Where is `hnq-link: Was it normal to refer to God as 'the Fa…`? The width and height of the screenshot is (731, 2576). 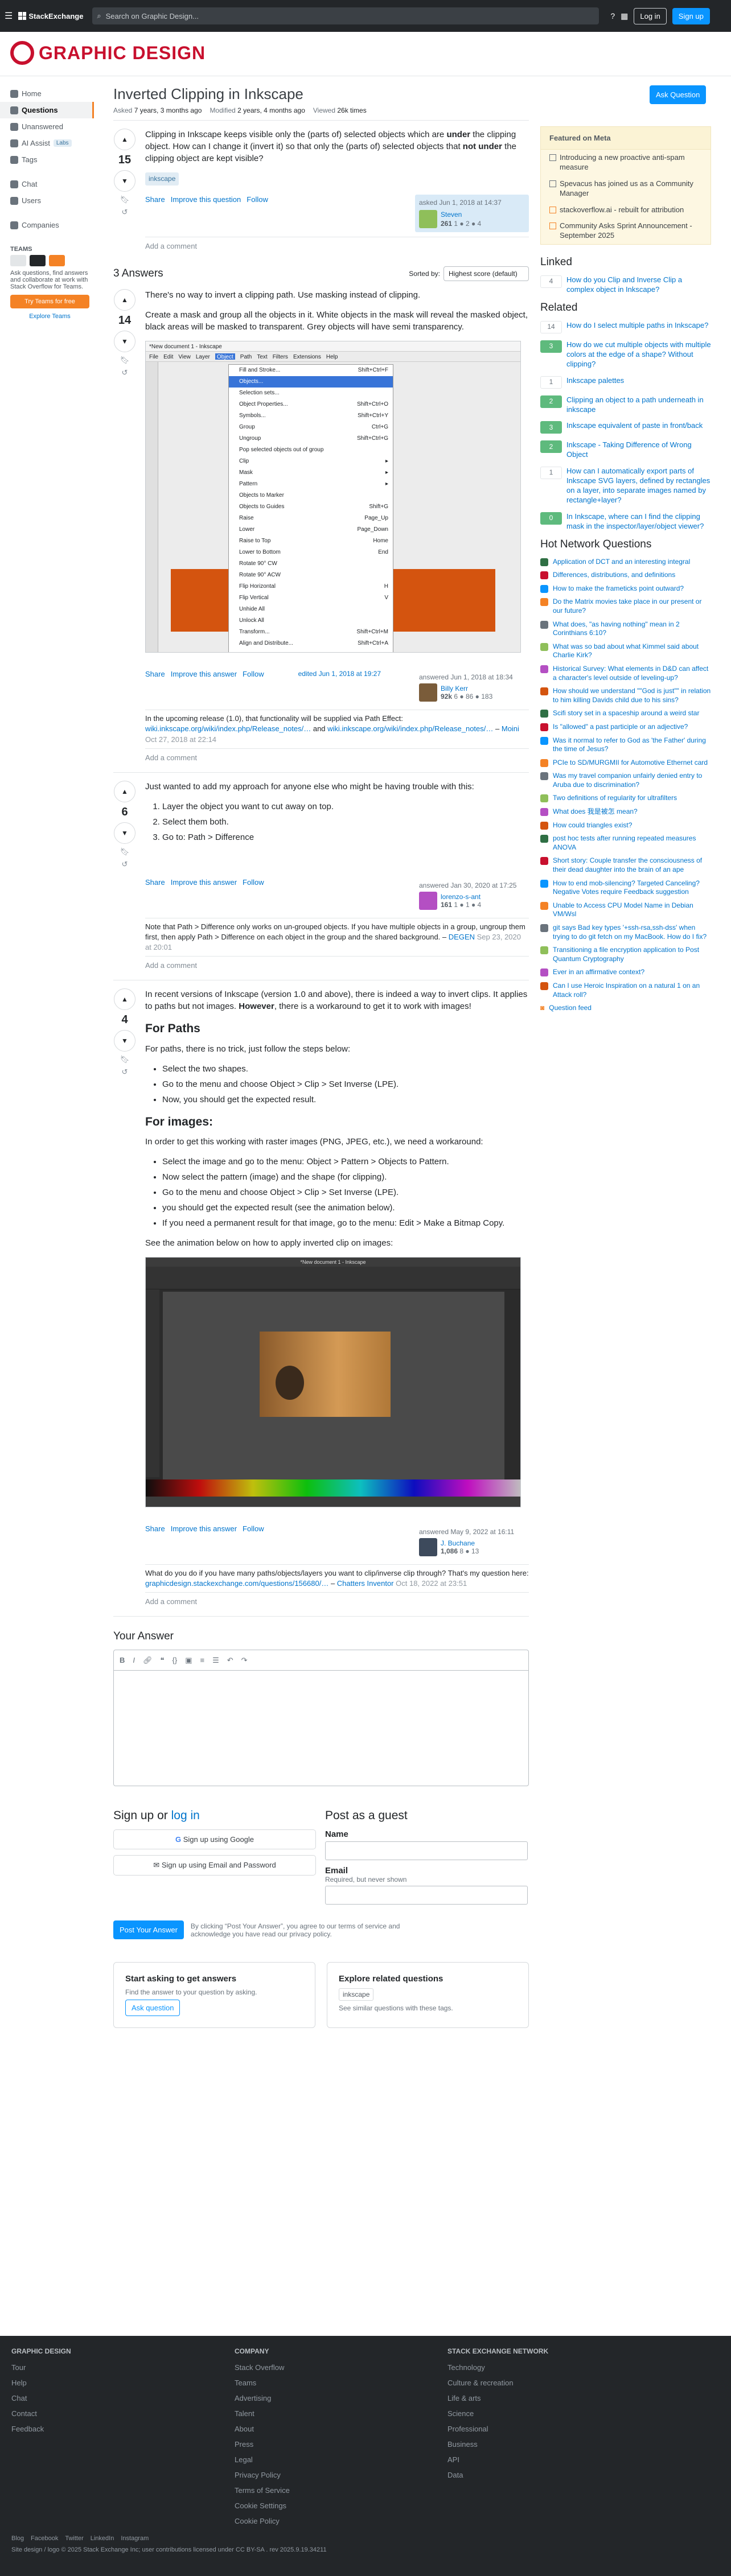 hnq-link: Was it normal to refer to God as 'the Fa… is located at coordinates (632, 745).